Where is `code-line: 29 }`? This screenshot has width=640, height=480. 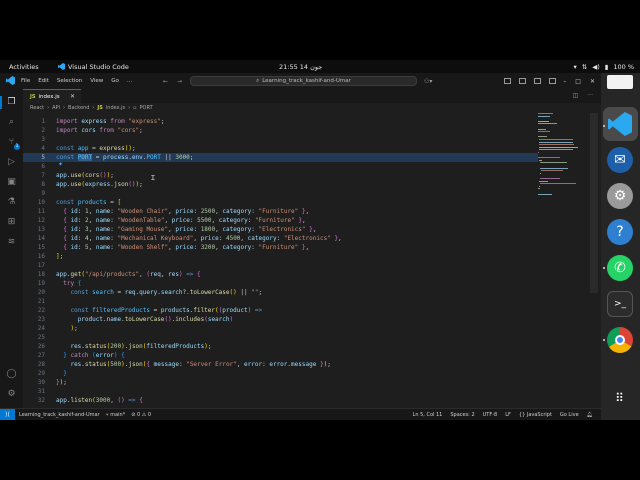 code-line: 29 } is located at coordinates (280, 373).